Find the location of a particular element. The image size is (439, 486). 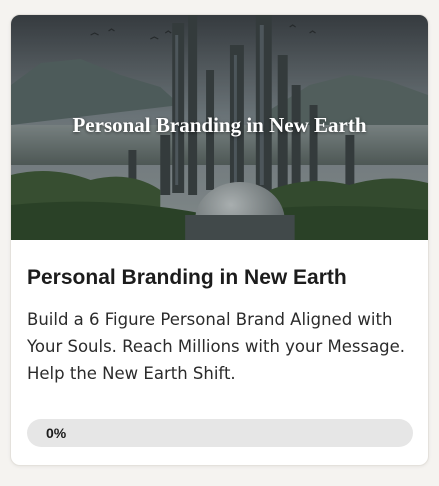

progress-bar: 0% is located at coordinates (220, 433).